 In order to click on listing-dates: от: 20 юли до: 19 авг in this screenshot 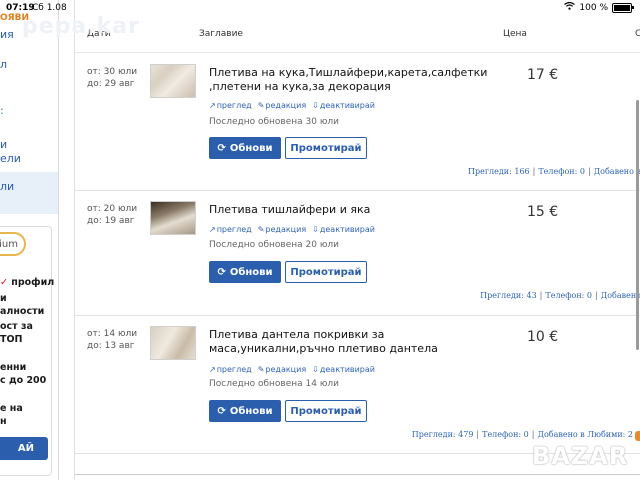, I will do `click(112, 215)`.